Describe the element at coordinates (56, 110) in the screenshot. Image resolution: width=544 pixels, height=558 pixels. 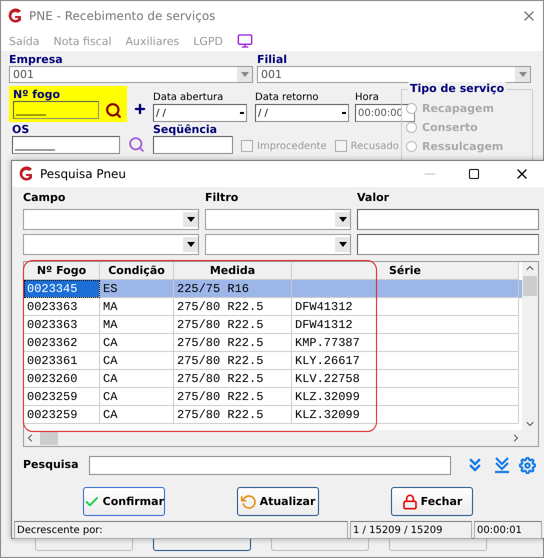
I see `fogo-field: ______` at that location.